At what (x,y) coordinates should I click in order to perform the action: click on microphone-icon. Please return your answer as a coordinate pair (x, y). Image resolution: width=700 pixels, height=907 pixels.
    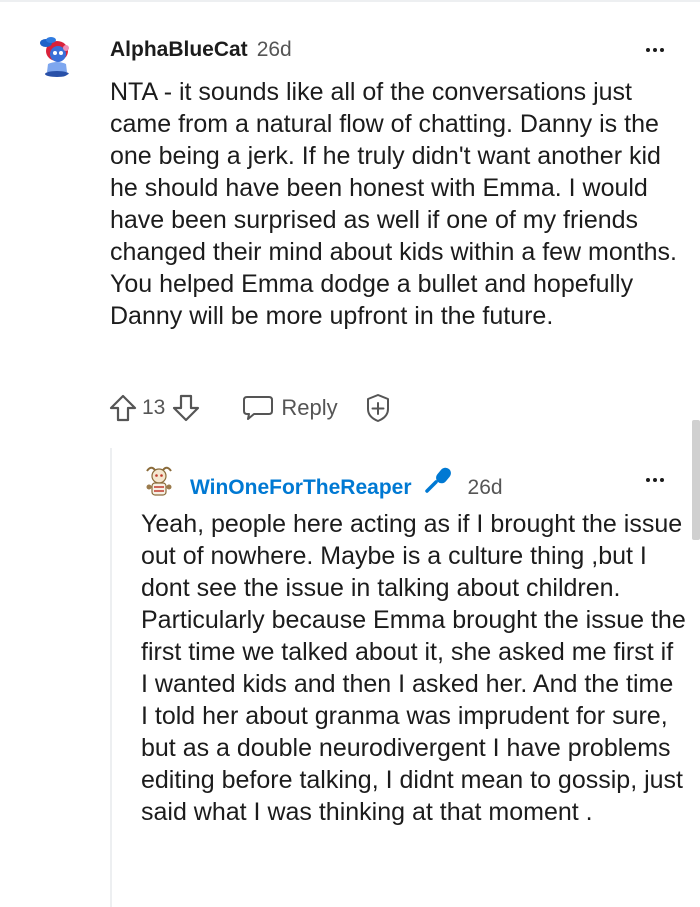
    Looking at the image, I should click on (439, 480).